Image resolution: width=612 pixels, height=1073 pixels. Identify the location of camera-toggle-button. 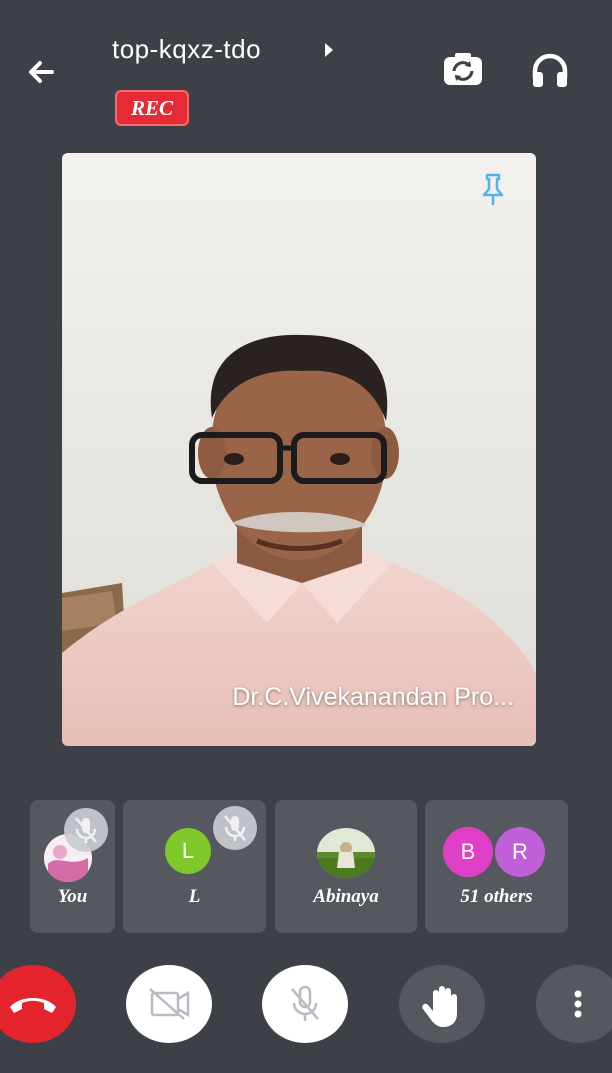
(169, 1004).